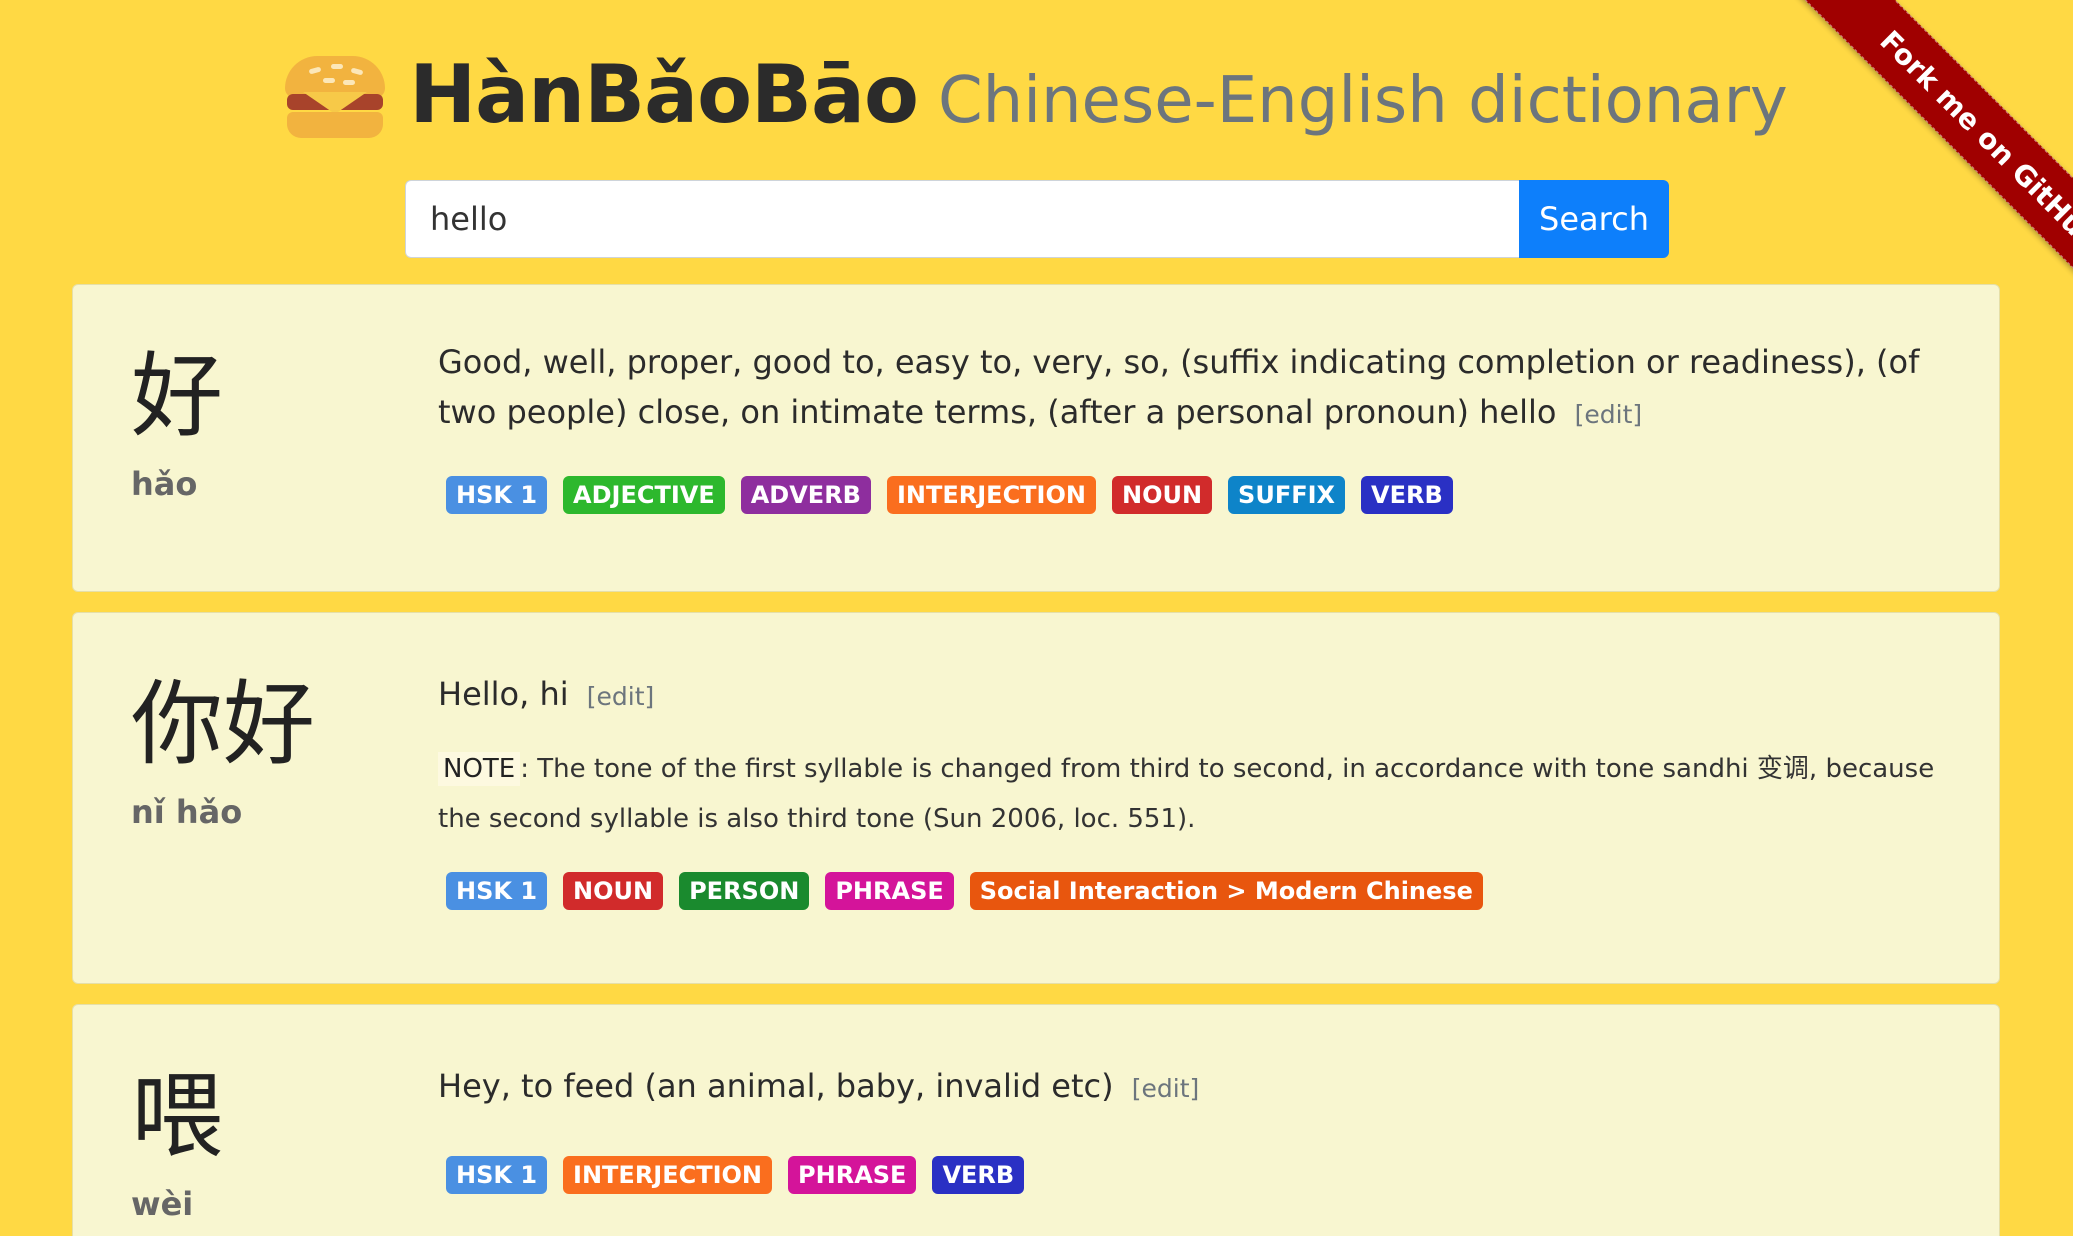  I want to click on definition-text: Hello, hi, so click(503, 694).